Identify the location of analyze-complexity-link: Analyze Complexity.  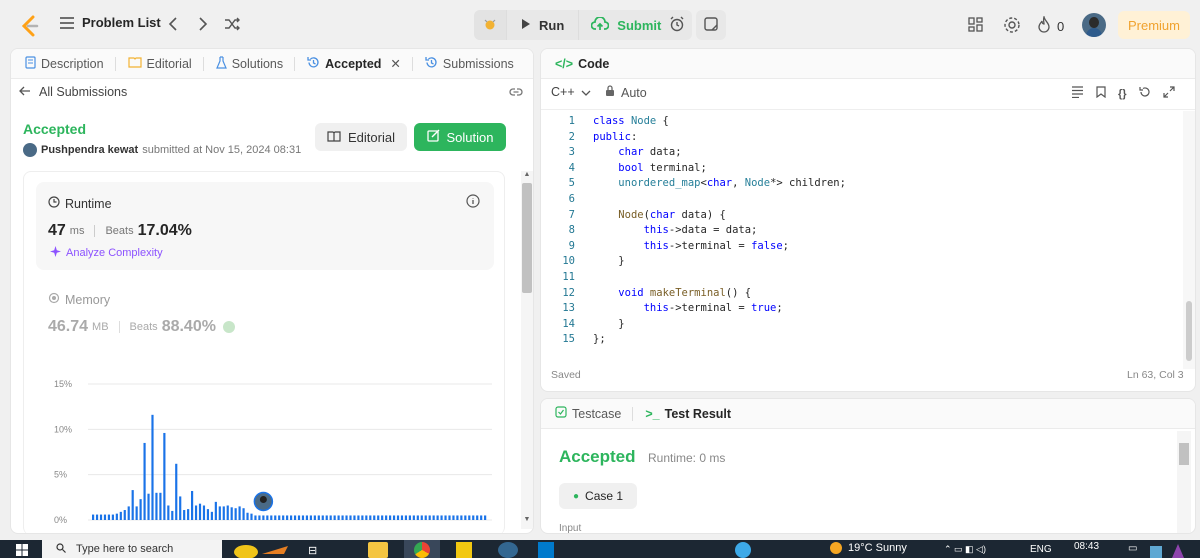
(106, 253).